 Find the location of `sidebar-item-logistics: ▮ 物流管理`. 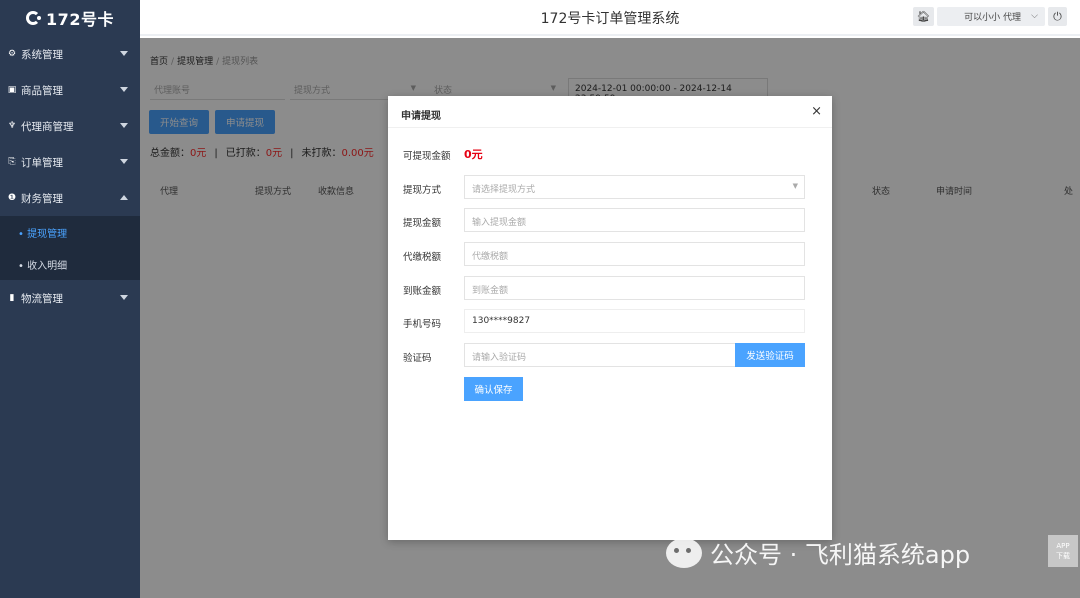

sidebar-item-logistics: ▮ 物流管理 is located at coordinates (70, 298).